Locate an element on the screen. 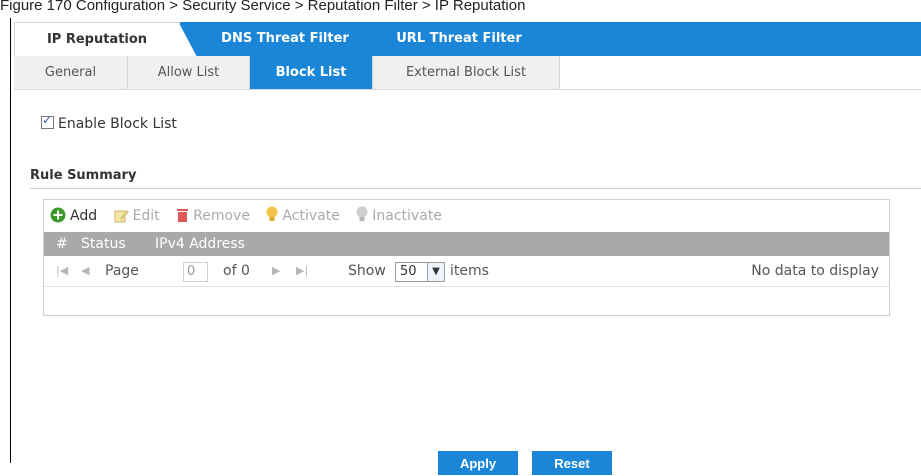 The image size is (921, 476). edit-icon is located at coordinates (121, 216).